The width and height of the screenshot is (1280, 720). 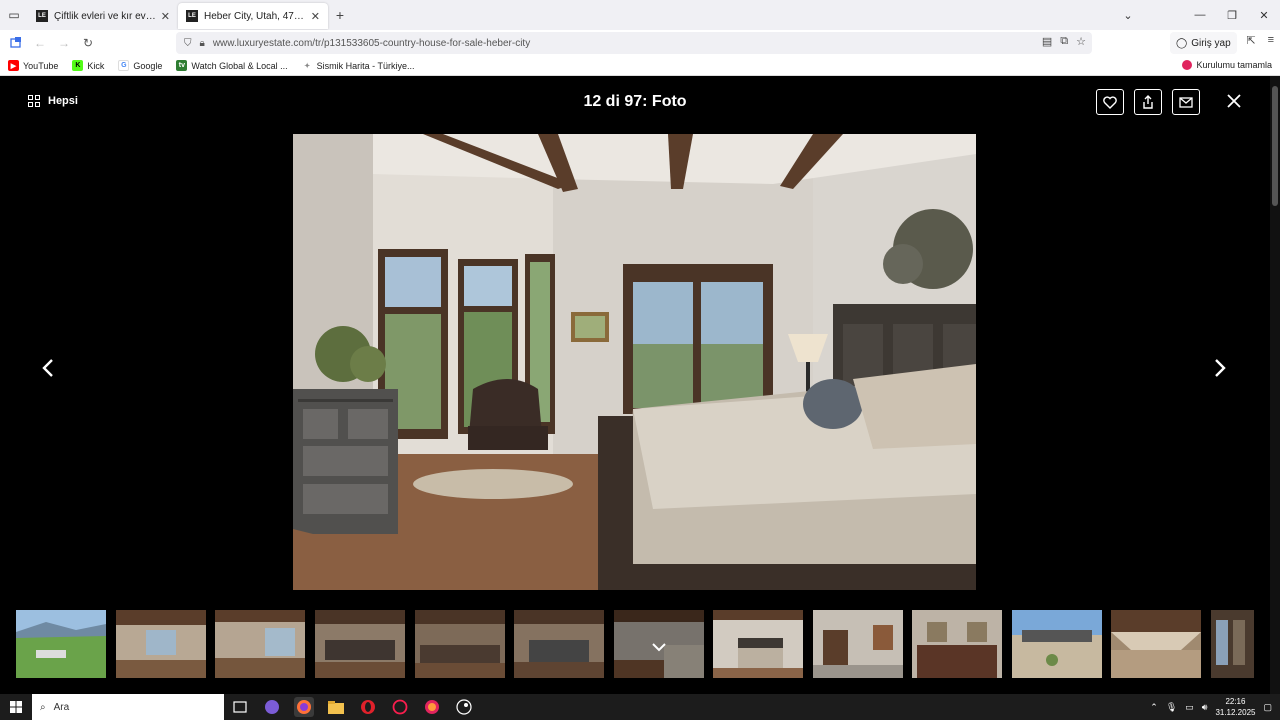 What do you see at coordinates (368, 707) in the screenshot?
I see `opera-icon` at bounding box center [368, 707].